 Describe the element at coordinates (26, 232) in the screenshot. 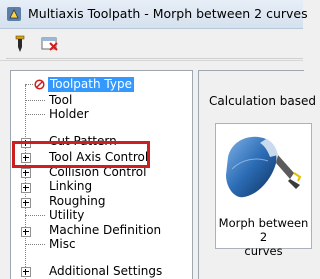

I see `tree-expander-machine-definition` at that location.